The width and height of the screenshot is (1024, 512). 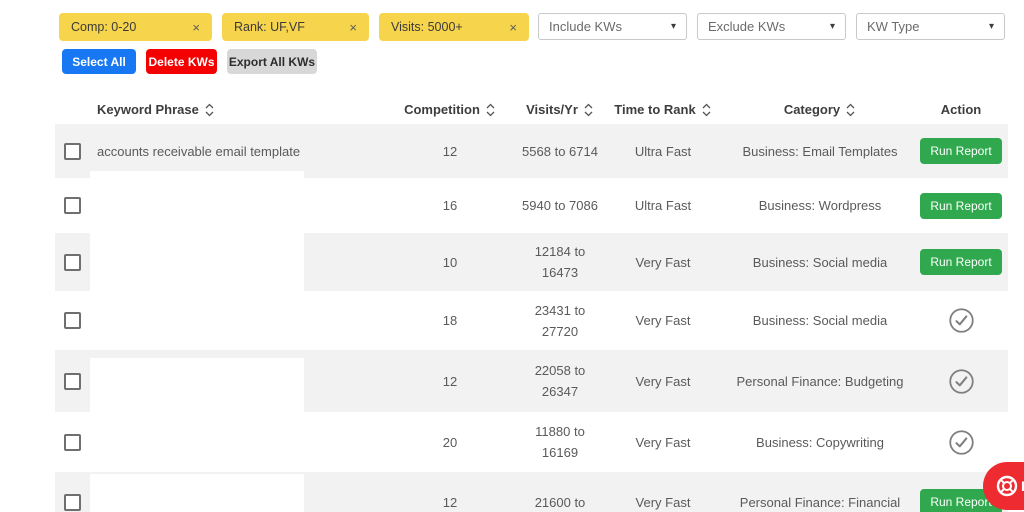 What do you see at coordinates (560, 205) in the screenshot?
I see `visits-value: 5940 to 7086` at bounding box center [560, 205].